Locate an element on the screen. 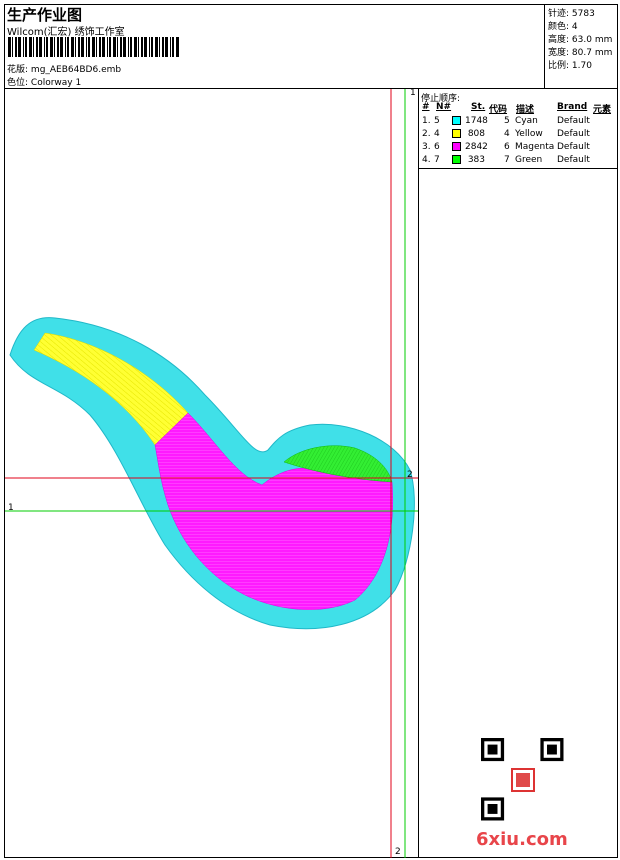  qr-code is located at coordinates (522, 779).